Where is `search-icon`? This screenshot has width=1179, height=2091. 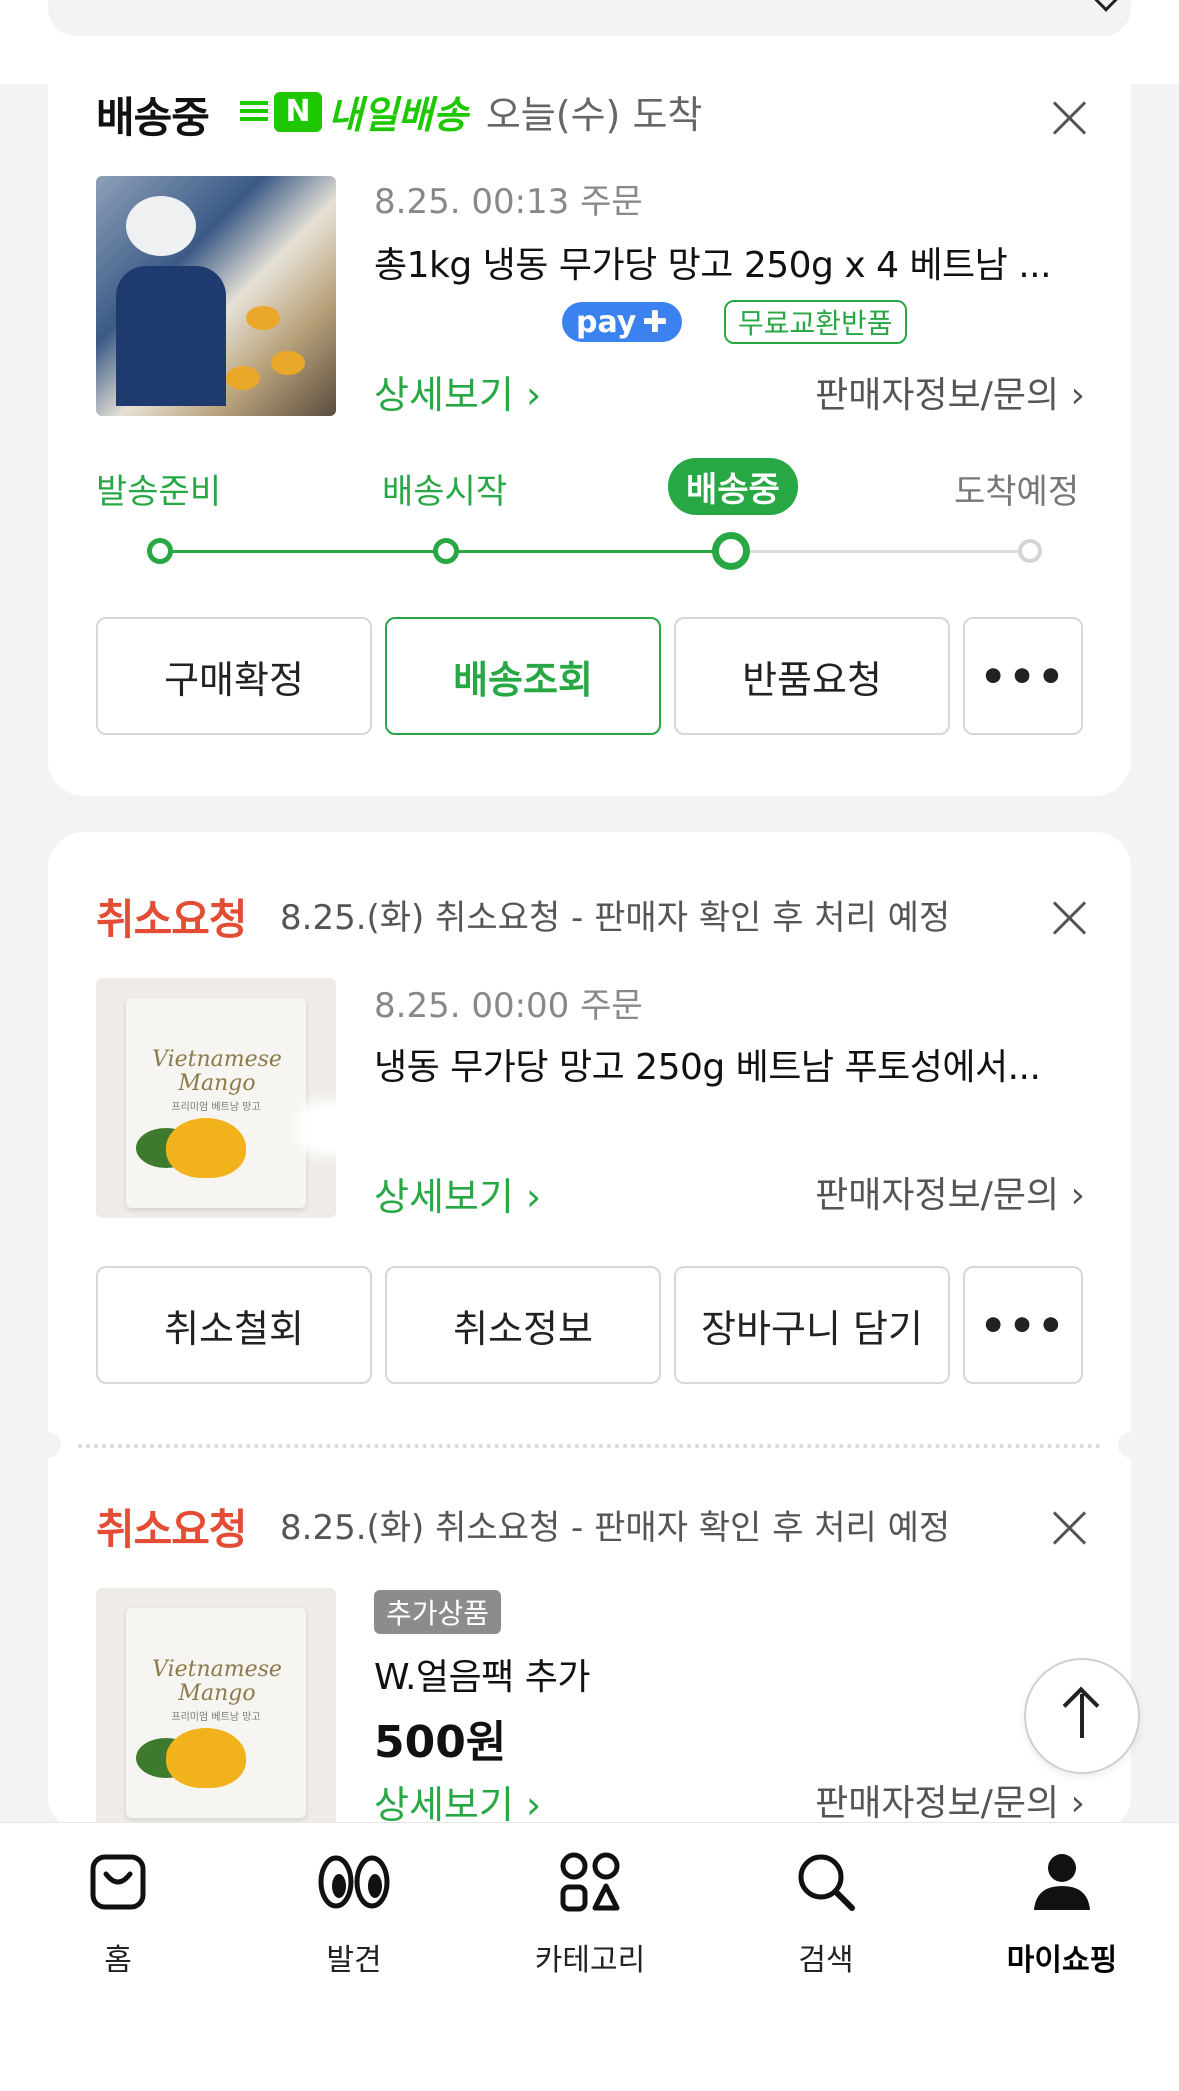
search-icon is located at coordinates (826, 1882).